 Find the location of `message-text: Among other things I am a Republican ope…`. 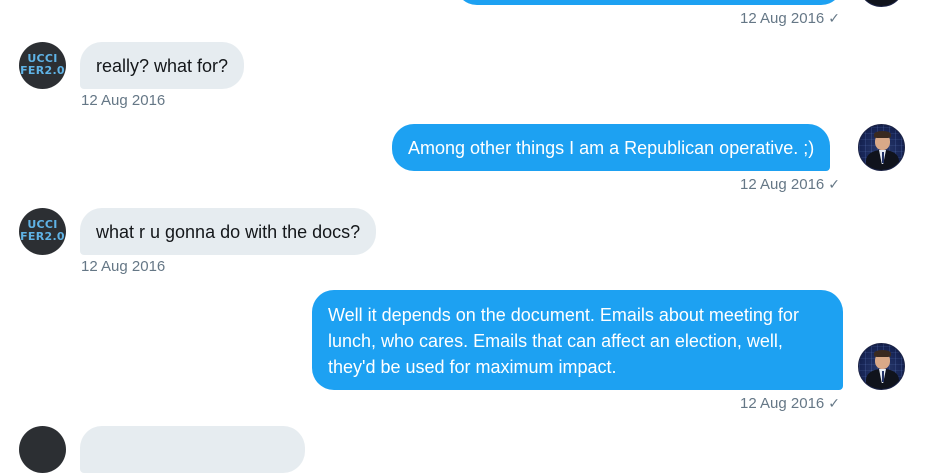

message-text: Among other things I am a Republican ope… is located at coordinates (611, 148).